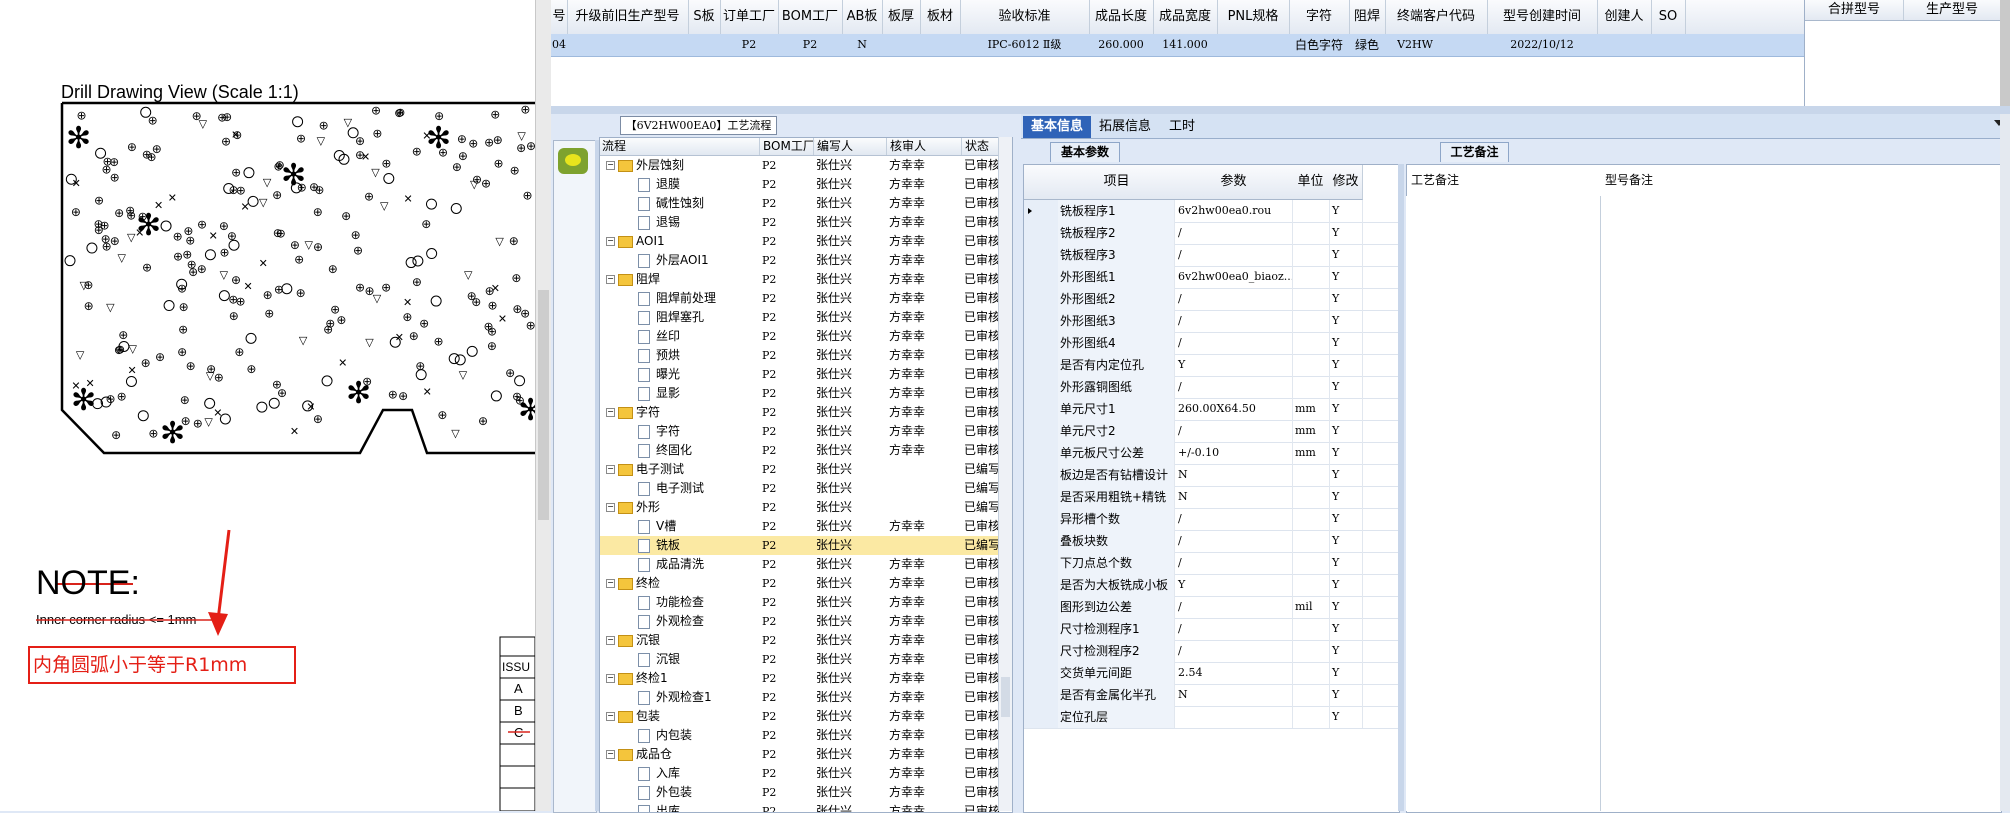 The width and height of the screenshot is (2010, 813). I want to click on process-row: 沉银 P2 张仕兴 方幸幸 已审核, so click(800, 659).